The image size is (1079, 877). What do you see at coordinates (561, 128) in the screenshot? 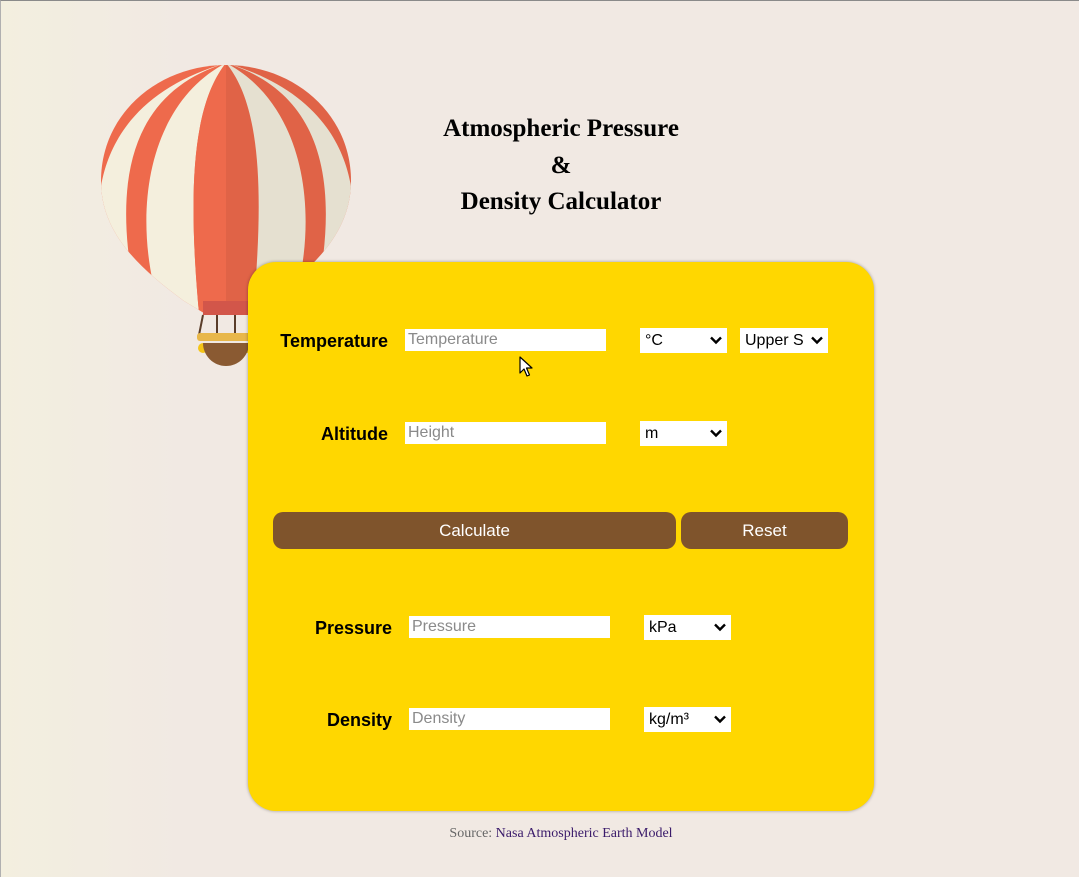
I see `title-line-1: Atmospheric Pressure` at bounding box center [561, 128].